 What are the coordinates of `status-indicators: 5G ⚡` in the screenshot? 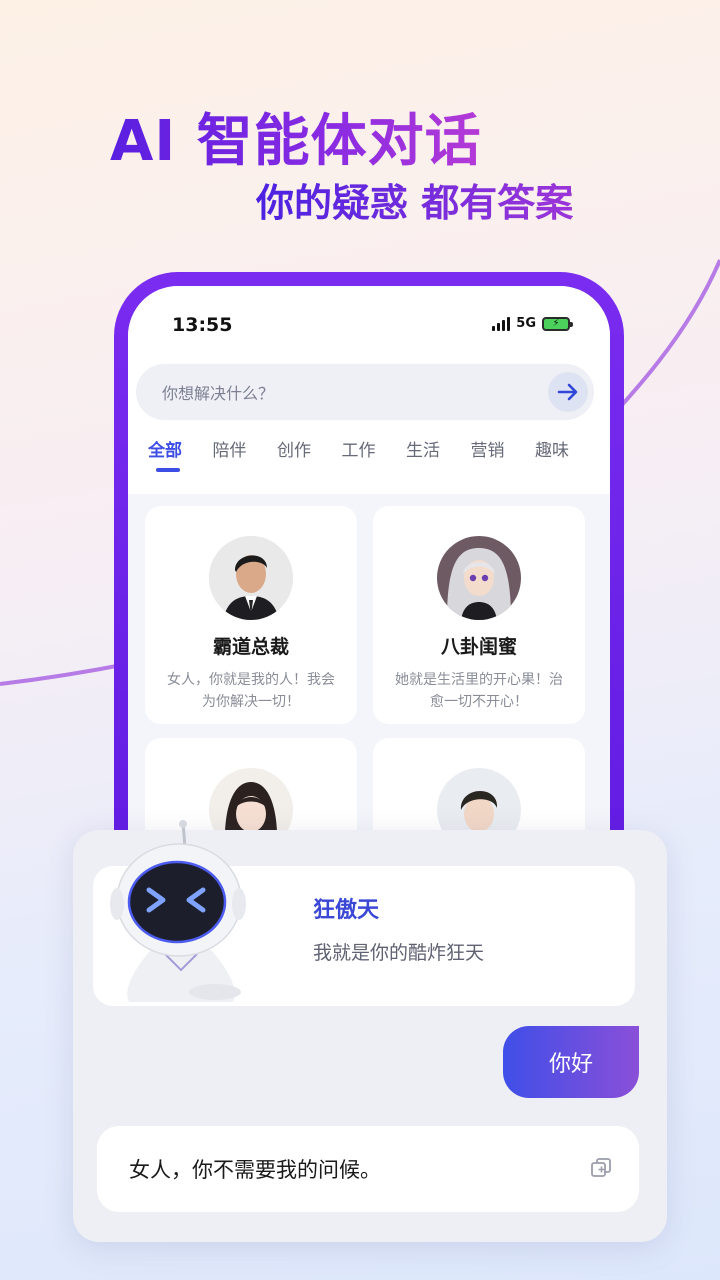 It's located at (532, 323).